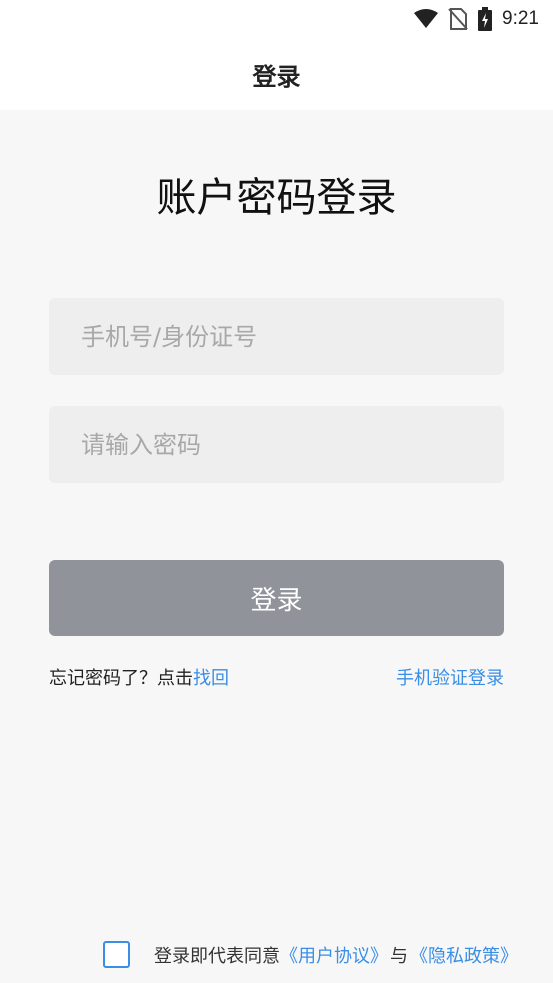  What do you see at coordinates (211, 678) in the screenshot?
I see `forgot-password-link: 找回` at bounding box center [211, 678].